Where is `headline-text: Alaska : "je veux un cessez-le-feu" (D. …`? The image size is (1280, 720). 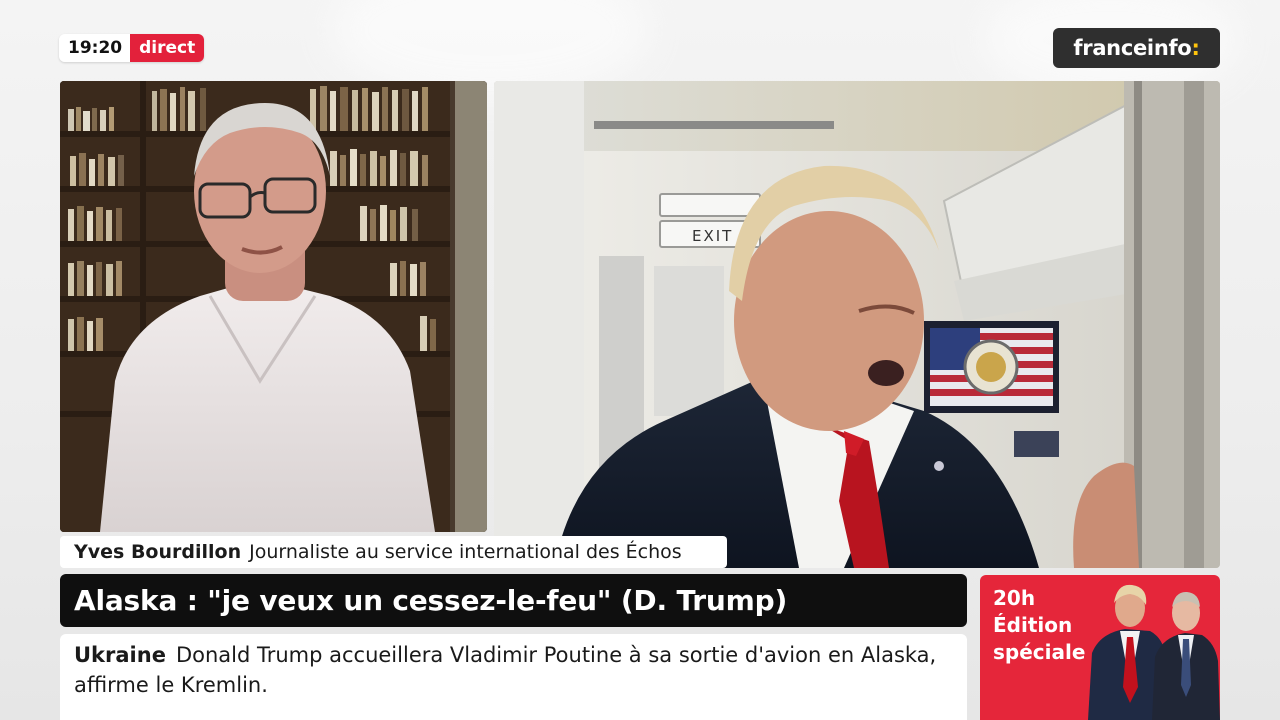
headline-text: Alaska : "je veux un cessez-le-feu" (D. … is located at coordinates (431, 600).